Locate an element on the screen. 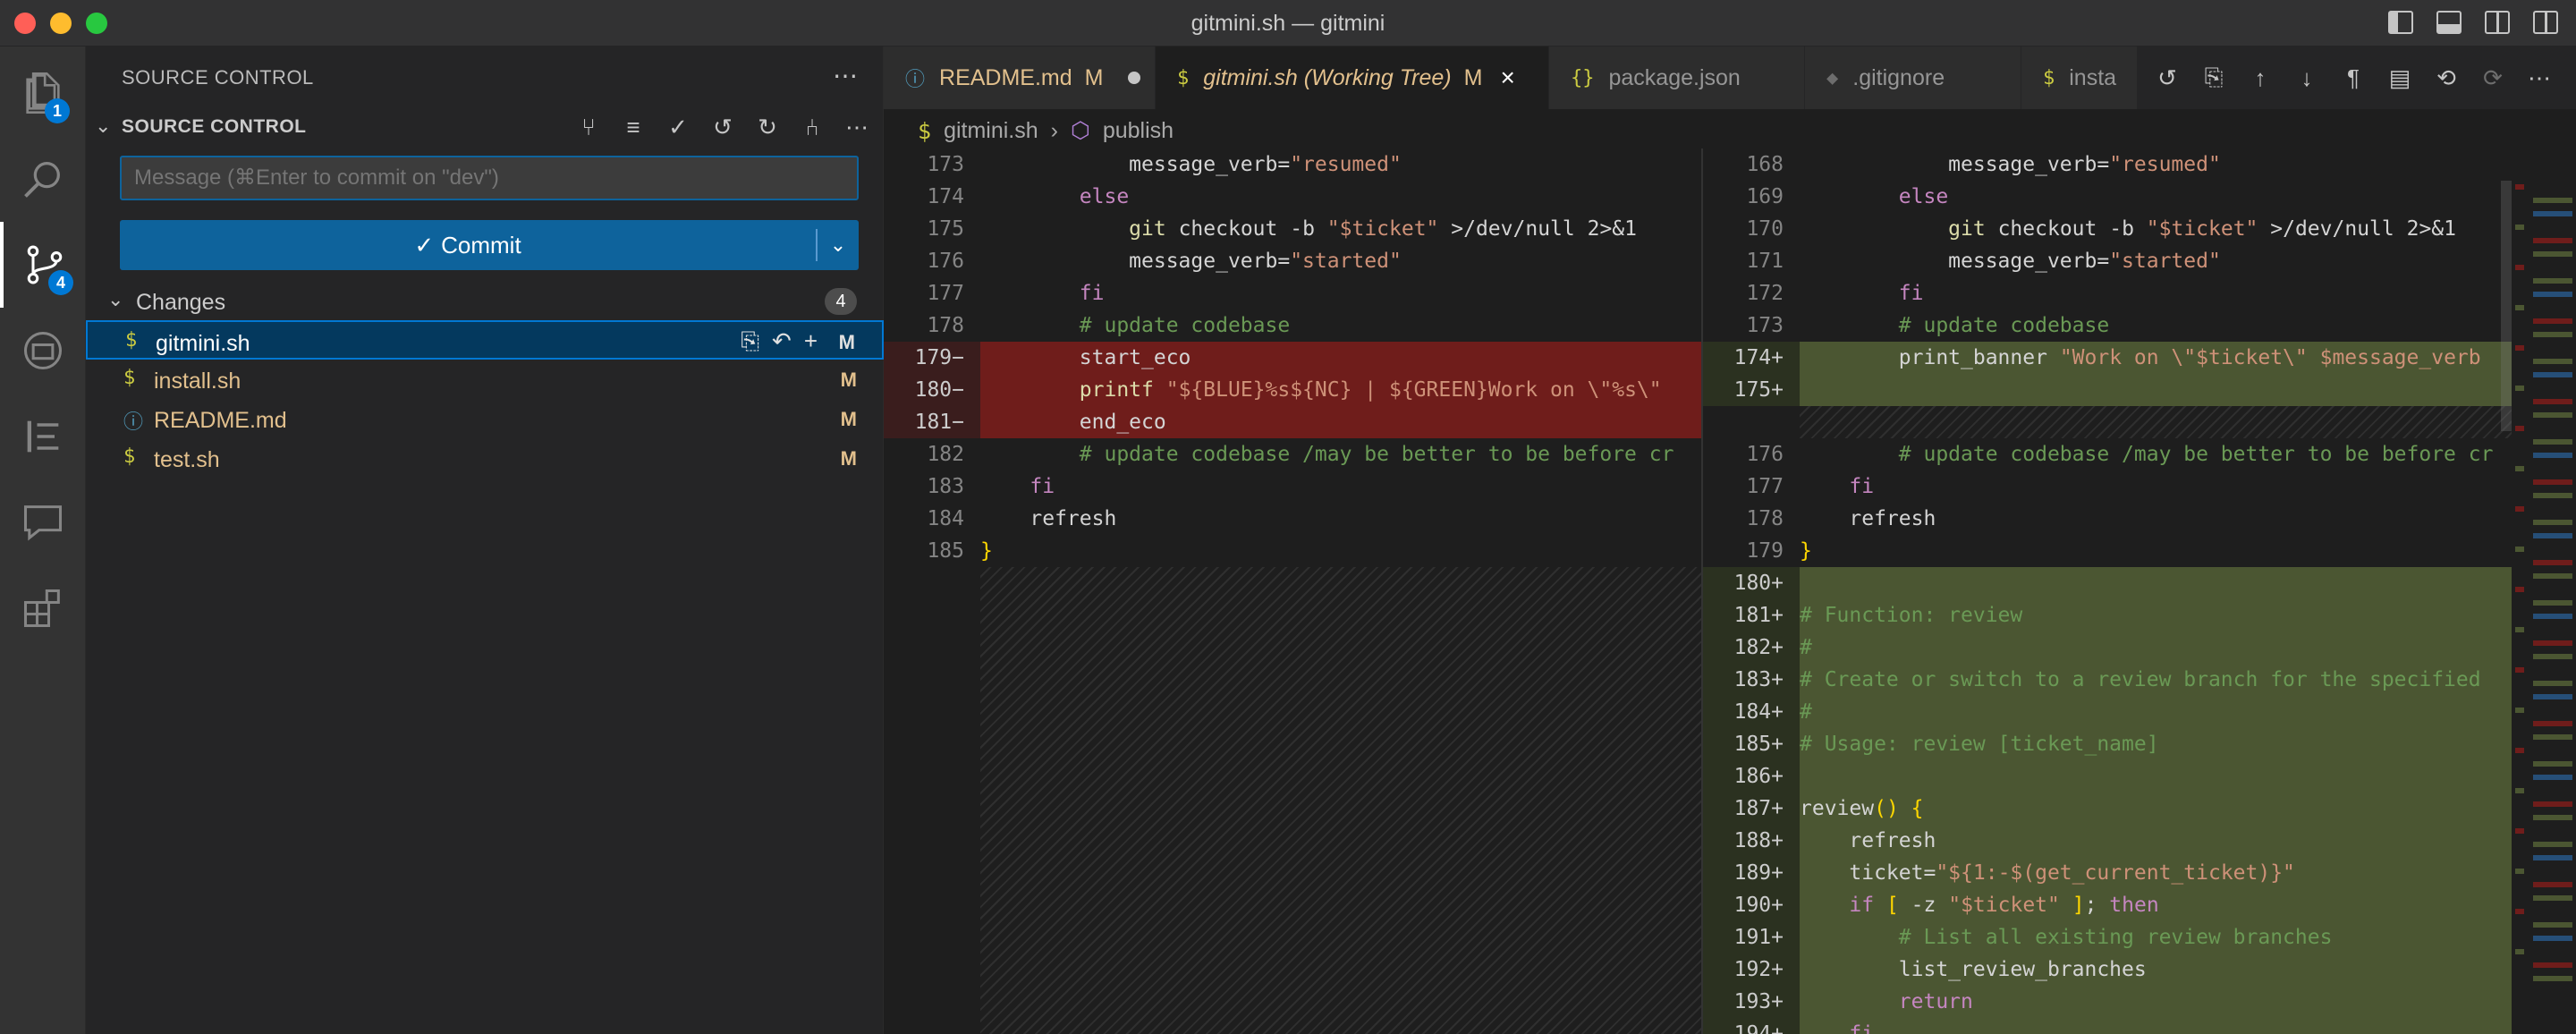 This screenshot has width=2576, height=1034. remote-explorer-button is located at coordinates (43, 351).